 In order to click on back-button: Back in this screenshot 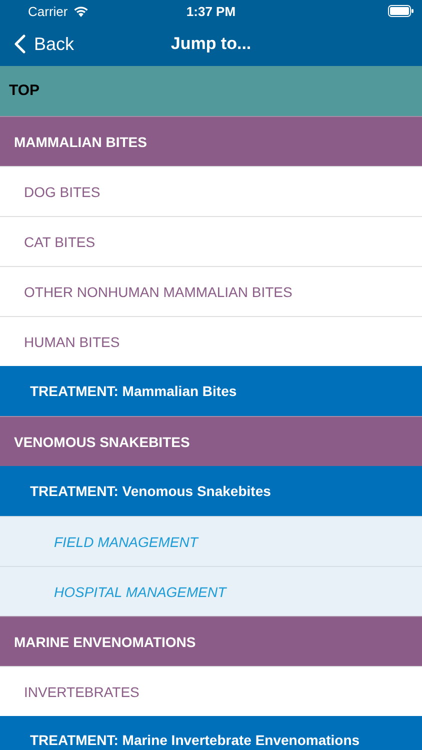, I will do `click(37, 44)`.